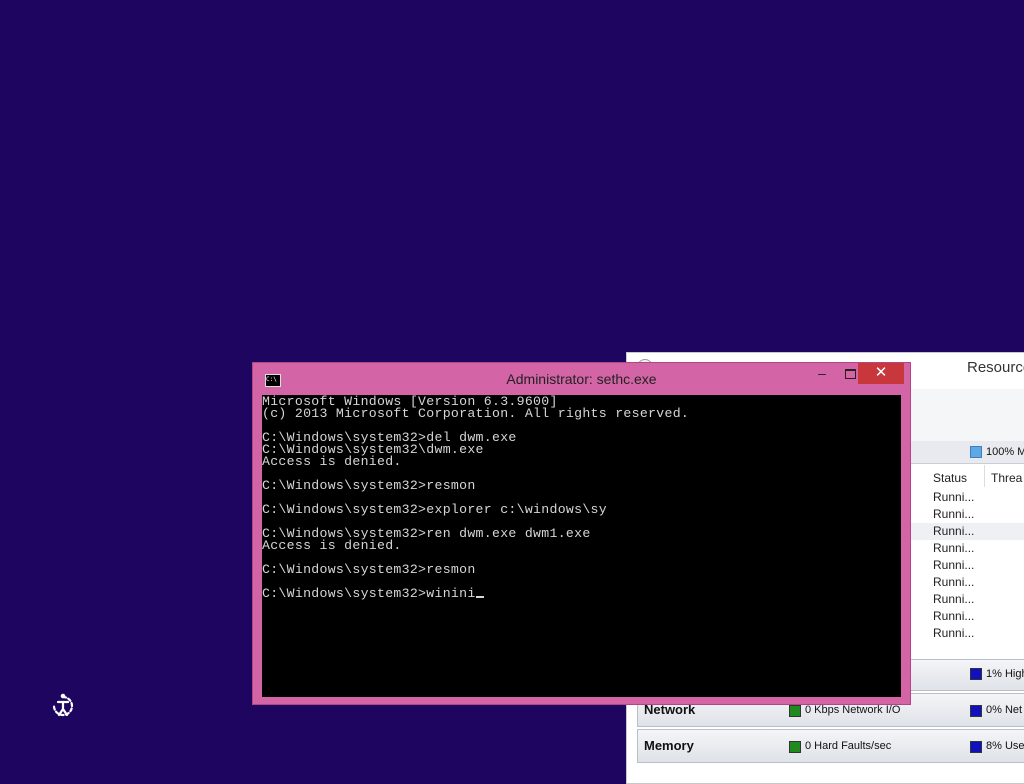 The height and width of the screenshot is (784, 1024). What do you see at coordinates (1004, 710) in the screenshot?
I see `network-utilization: 0% Net` at bounding box center [1004, 710].